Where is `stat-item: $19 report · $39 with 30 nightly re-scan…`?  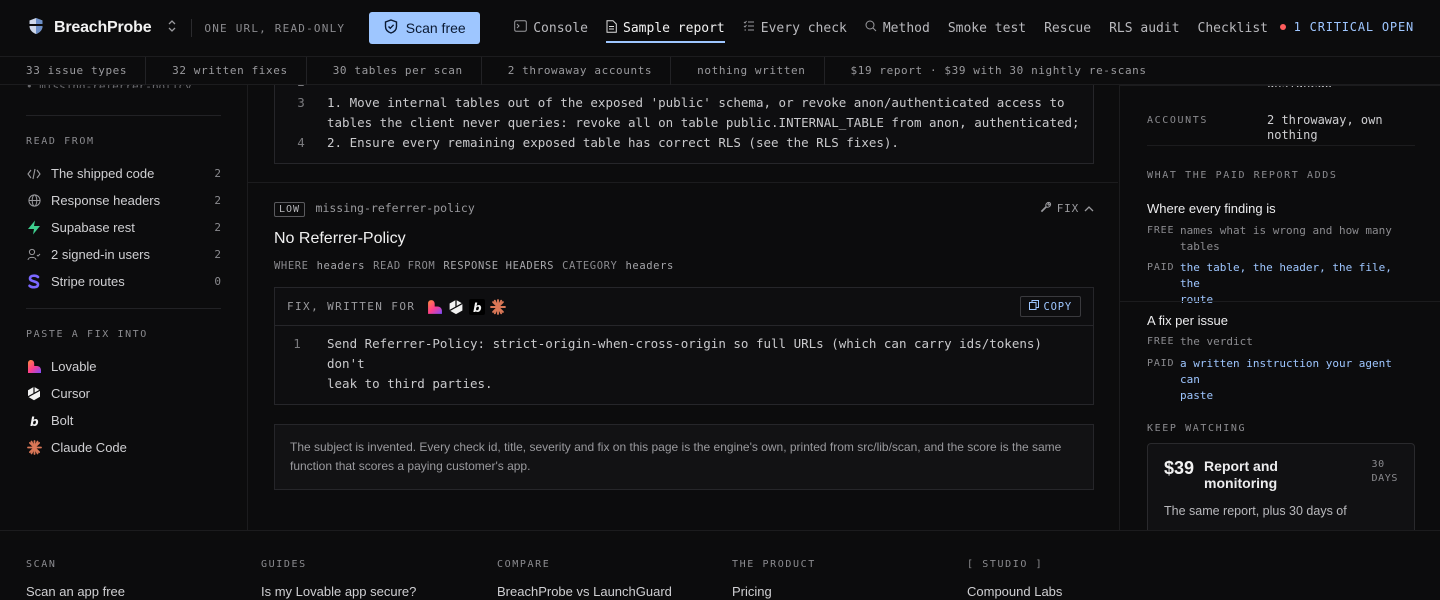
stat-item: $19 report · $39 with 30 nightly re-scan… is located at coordinates (998, 70).